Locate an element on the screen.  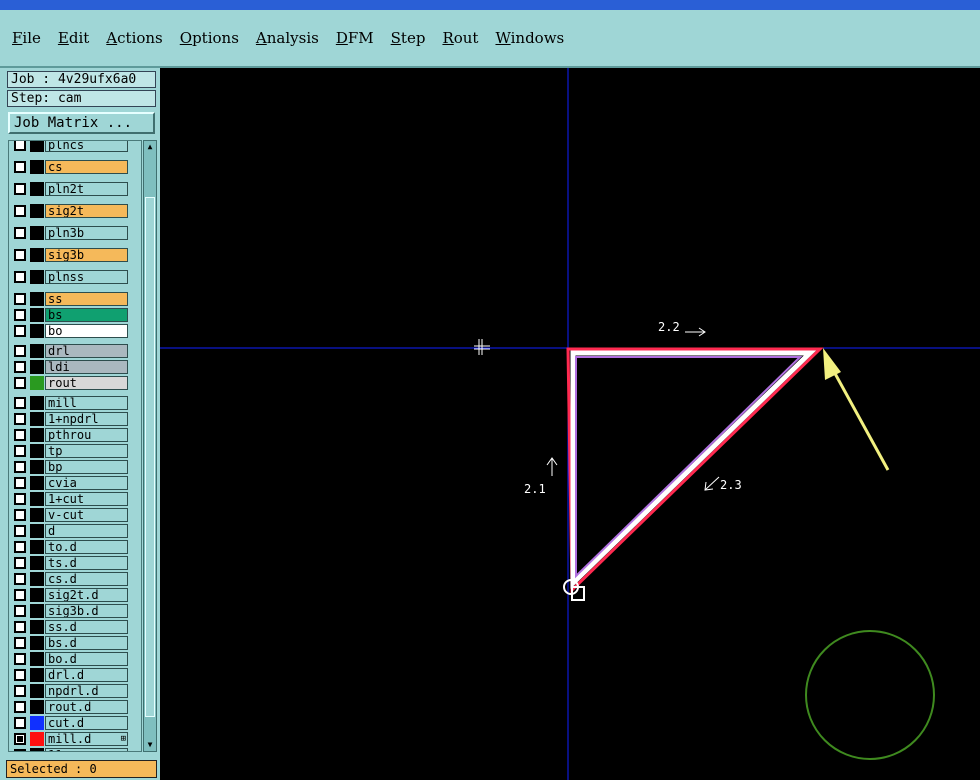
layer-name: plnss is located at coordinates (86, 277).